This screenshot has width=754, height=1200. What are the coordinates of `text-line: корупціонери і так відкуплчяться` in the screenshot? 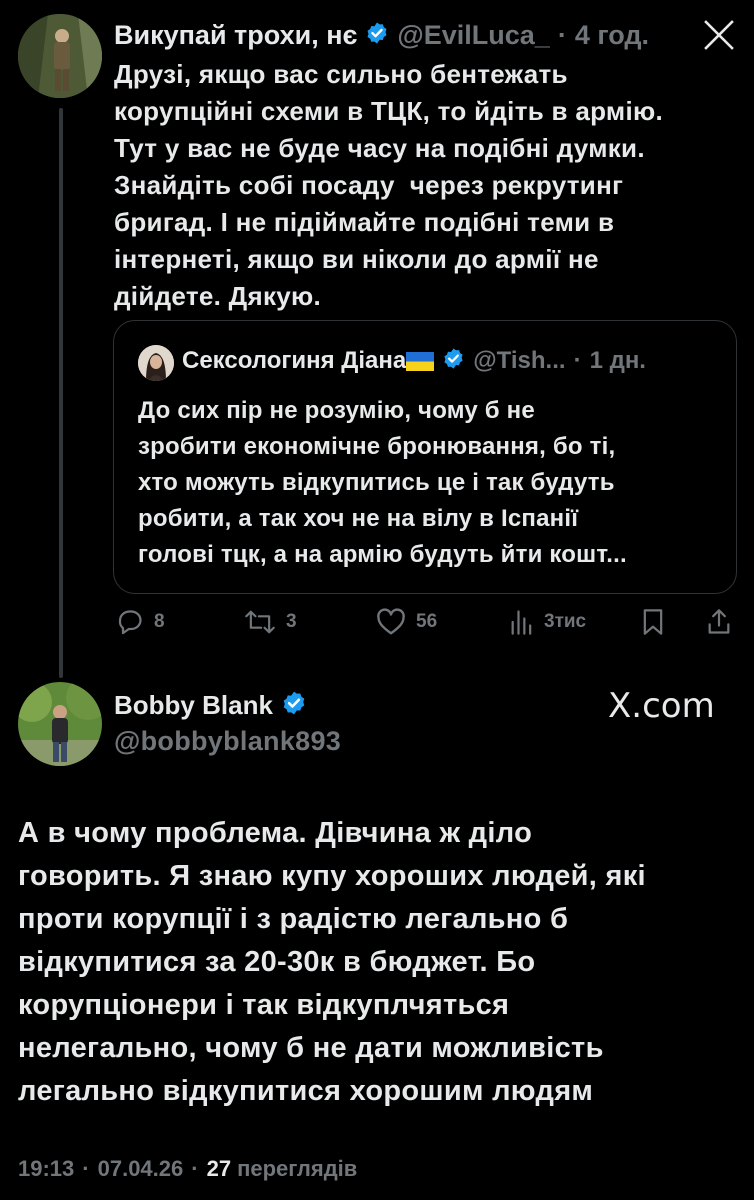 It's located at (264, 1005).